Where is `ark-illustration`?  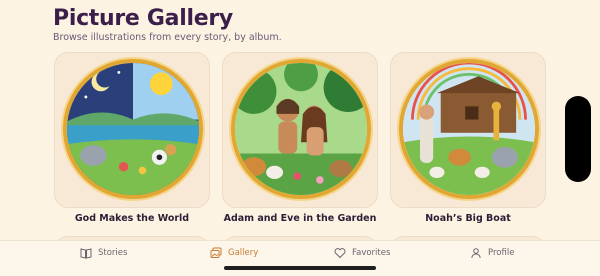
ark-illustration is located at coordinates (469, 129).